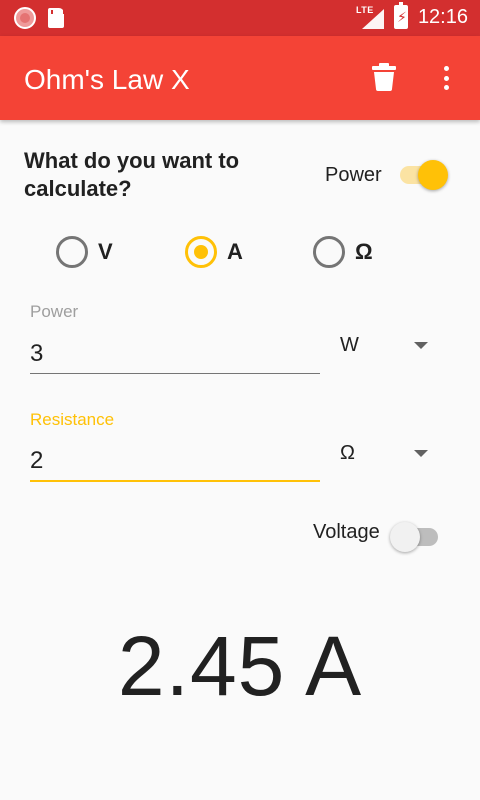 The image size is (480, 800). Describe the element at coordinates (346, 532) in the screenshot. I see `voltage-toggle-label: Voltage` at that location.